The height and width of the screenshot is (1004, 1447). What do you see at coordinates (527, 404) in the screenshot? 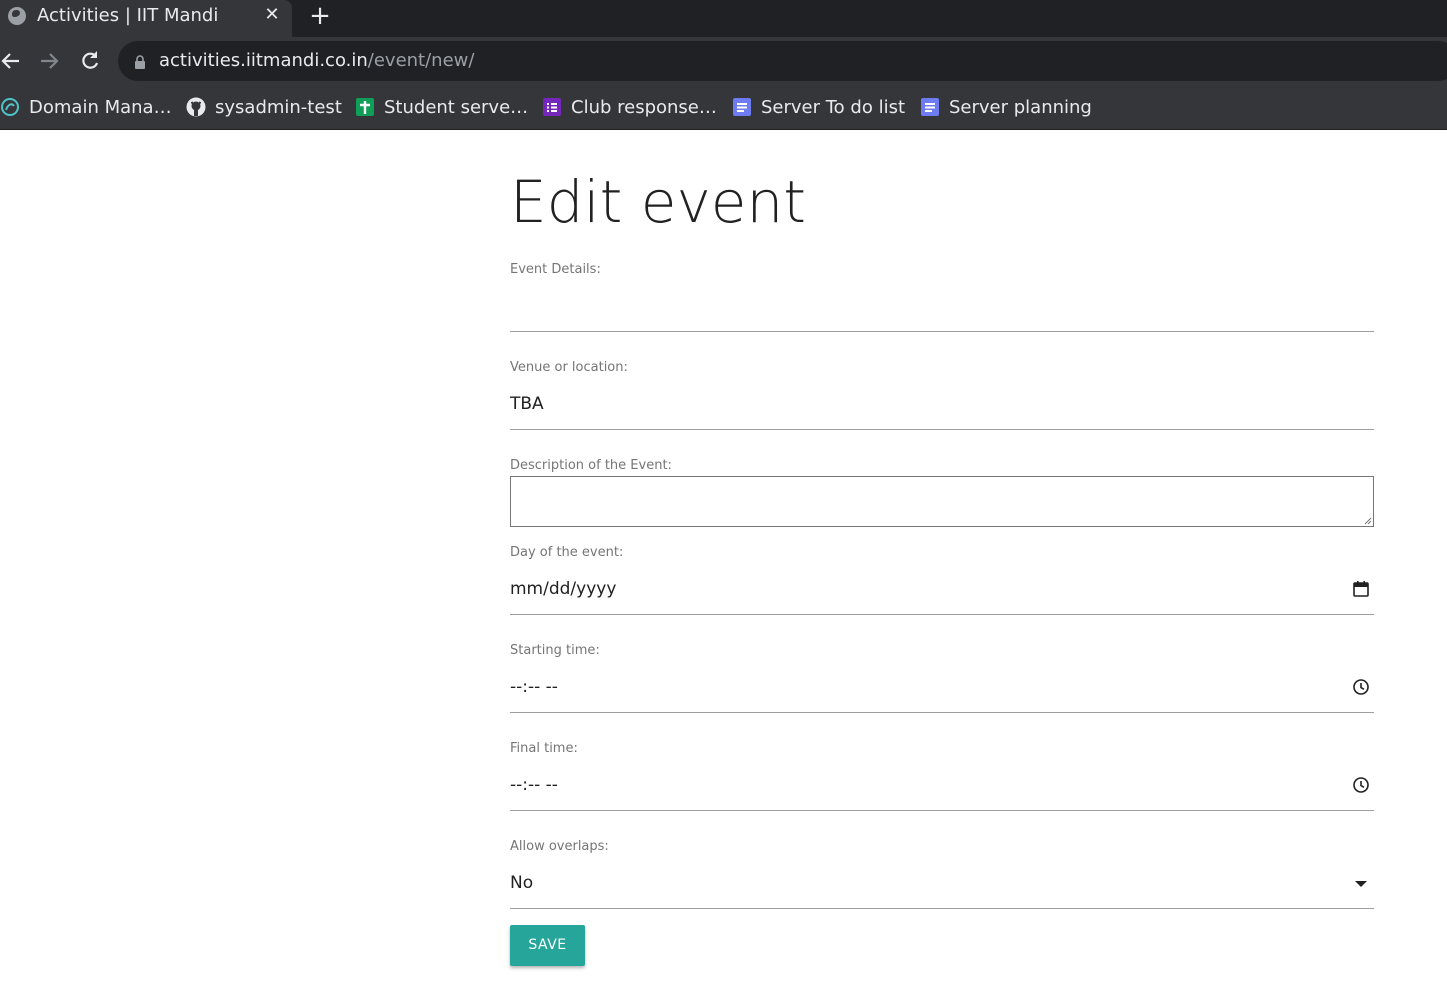
I see `venue-input: TBA` at bounding box center [527, 404].